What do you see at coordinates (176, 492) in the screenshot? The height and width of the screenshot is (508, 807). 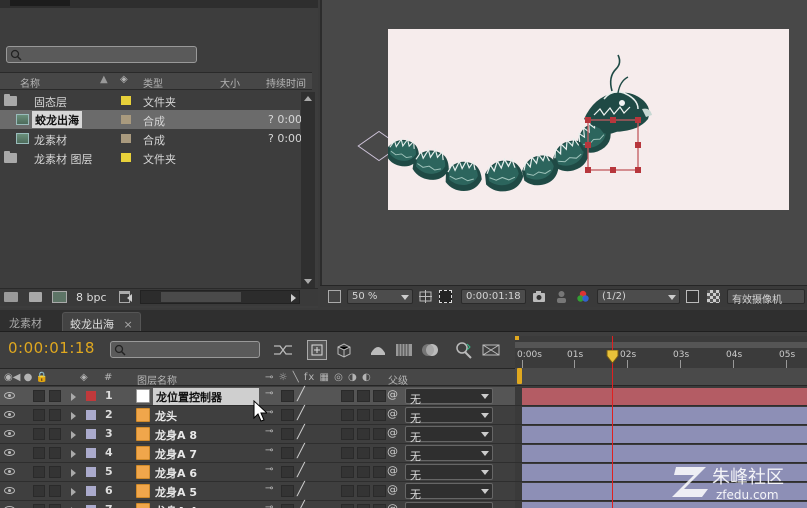 I see `layer-name: 龙身A 5` at bounding box center [176, 492].